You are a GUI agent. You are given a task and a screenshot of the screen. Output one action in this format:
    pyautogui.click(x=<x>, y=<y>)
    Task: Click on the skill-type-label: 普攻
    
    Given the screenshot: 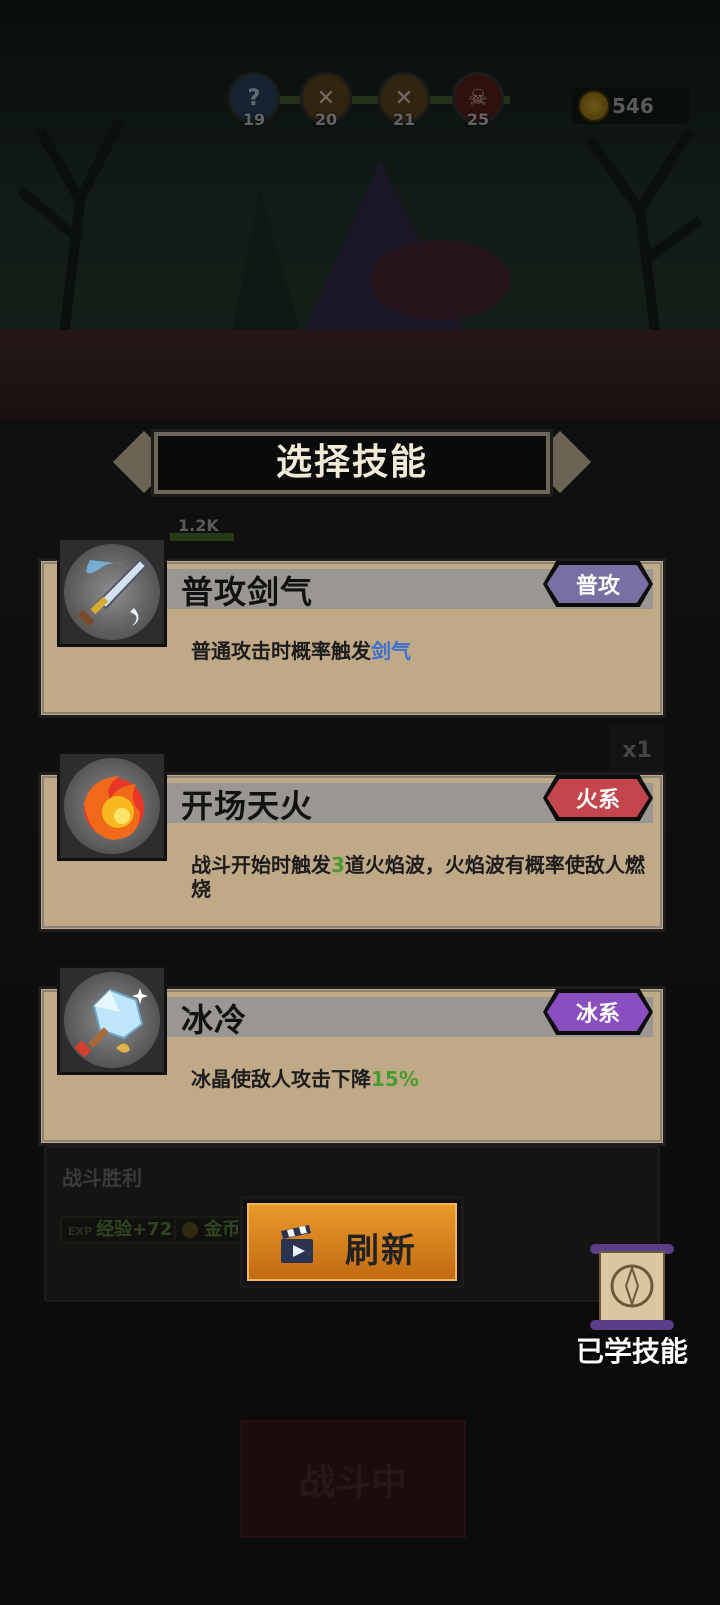 What is the action you would take?
    pyautogui.click(x=598, y=584)
    